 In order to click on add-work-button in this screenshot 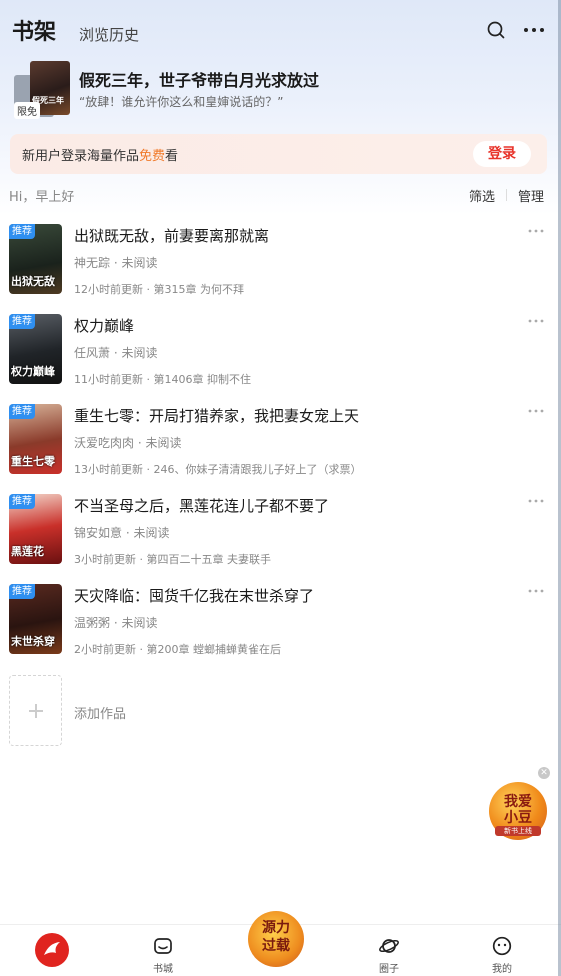, I will do `click(35, 710)`.